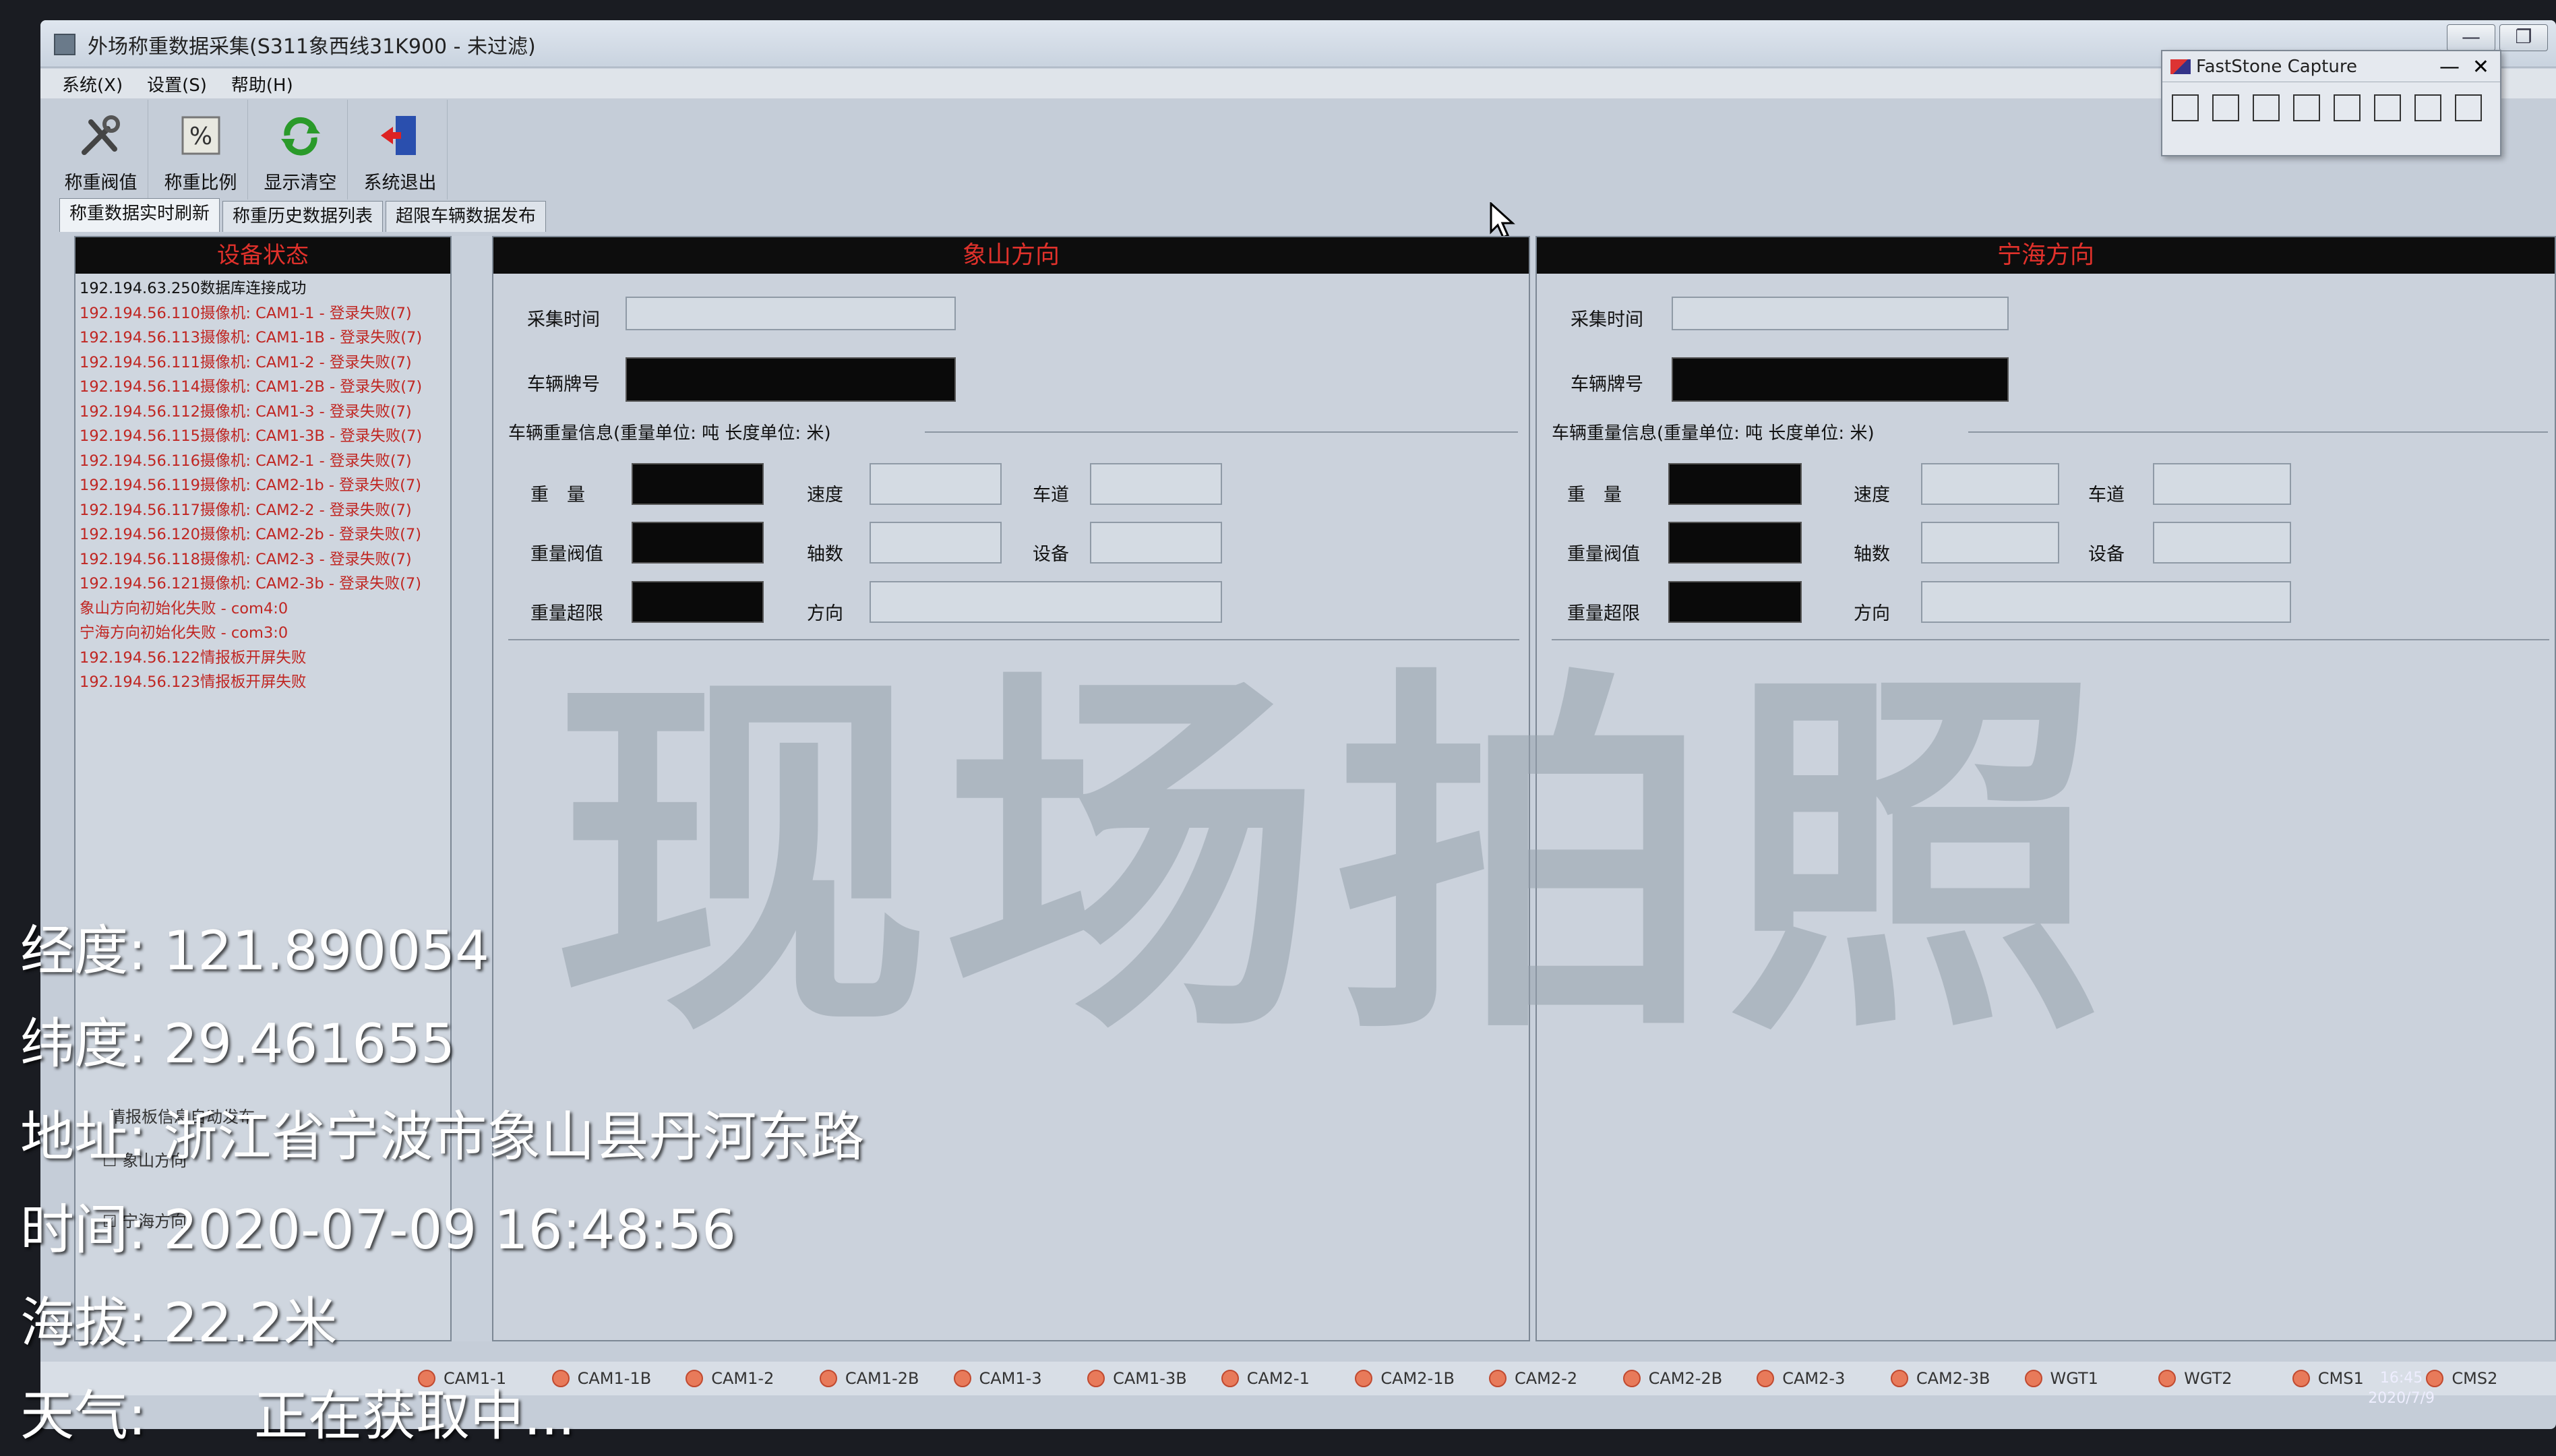 This screenshot has width=2556, height=1456. I want to click on cam-label: CAM2-2B, so click(1685, 1378).